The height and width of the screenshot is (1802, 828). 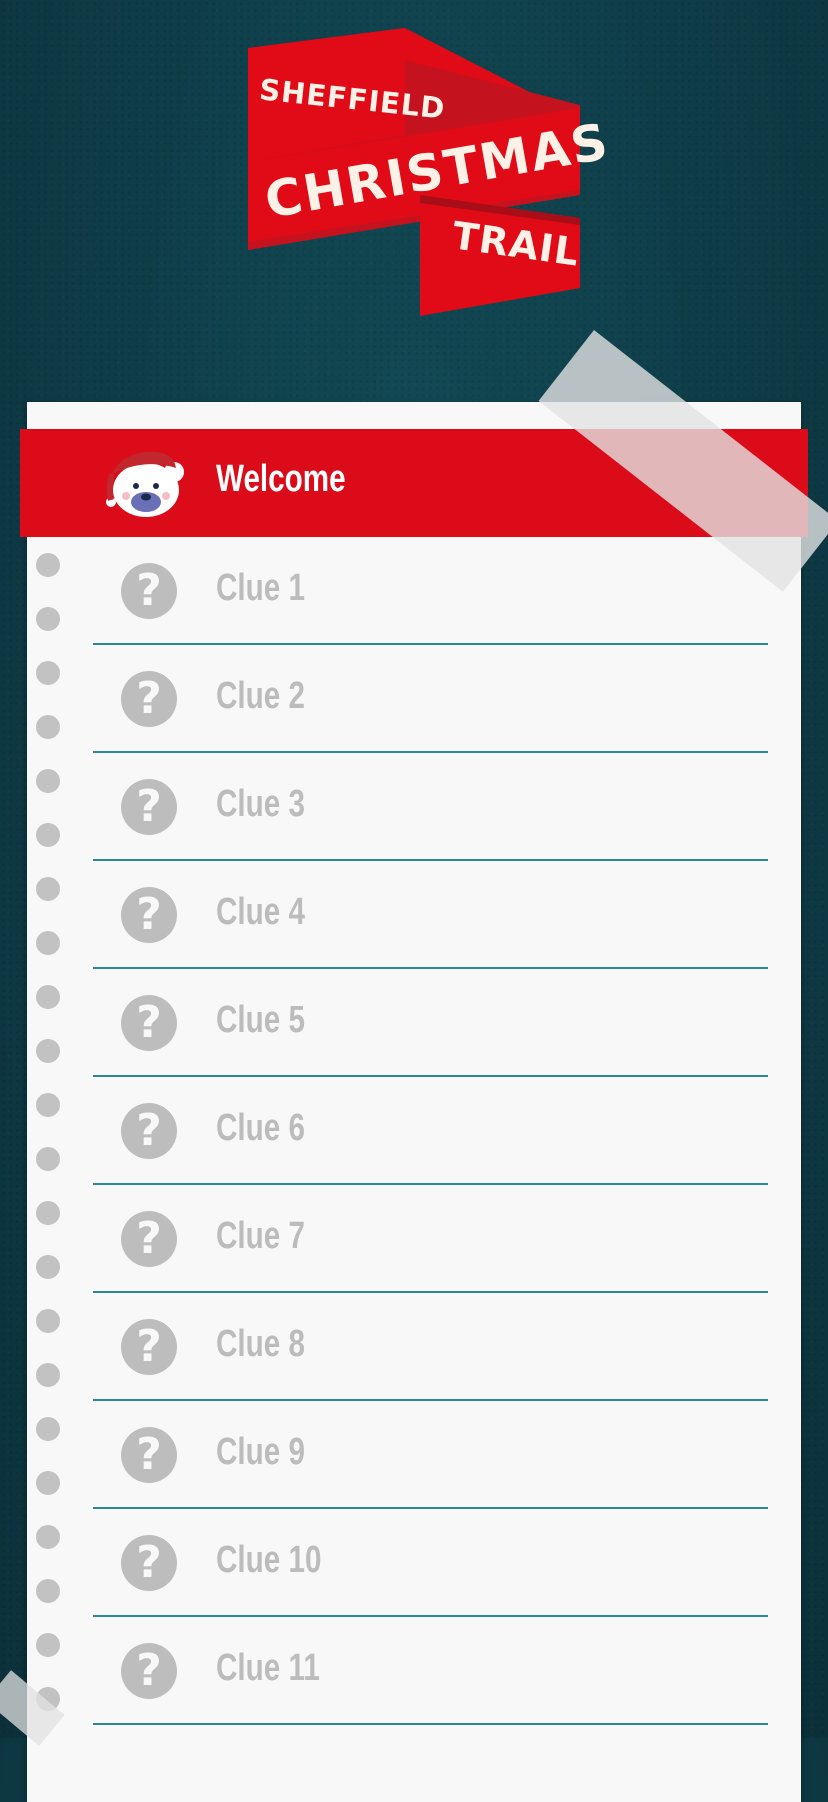 What do you see at coordinates (260, 1236) in the screenshot?
I see `clue-label: Clue 7` at bounding box center [260, 1236].